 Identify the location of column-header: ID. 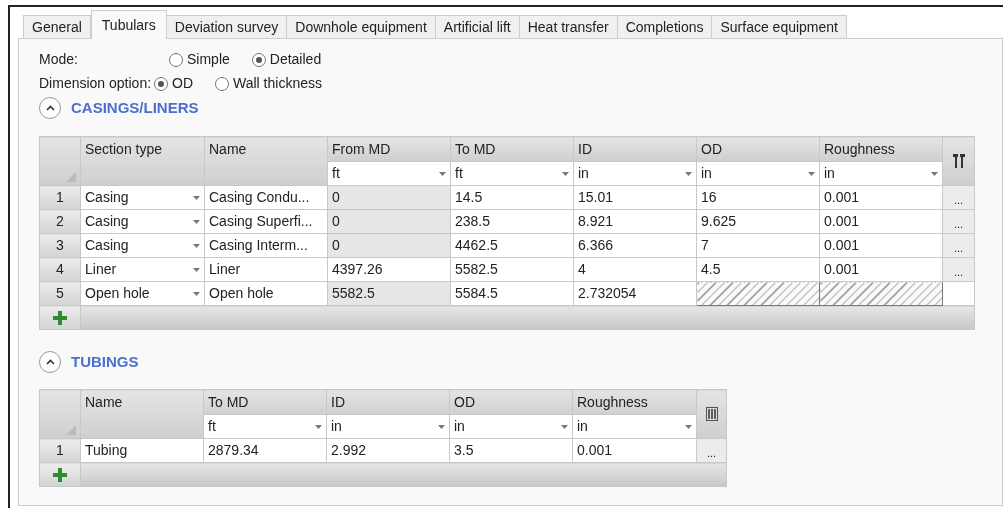
(388, 402).